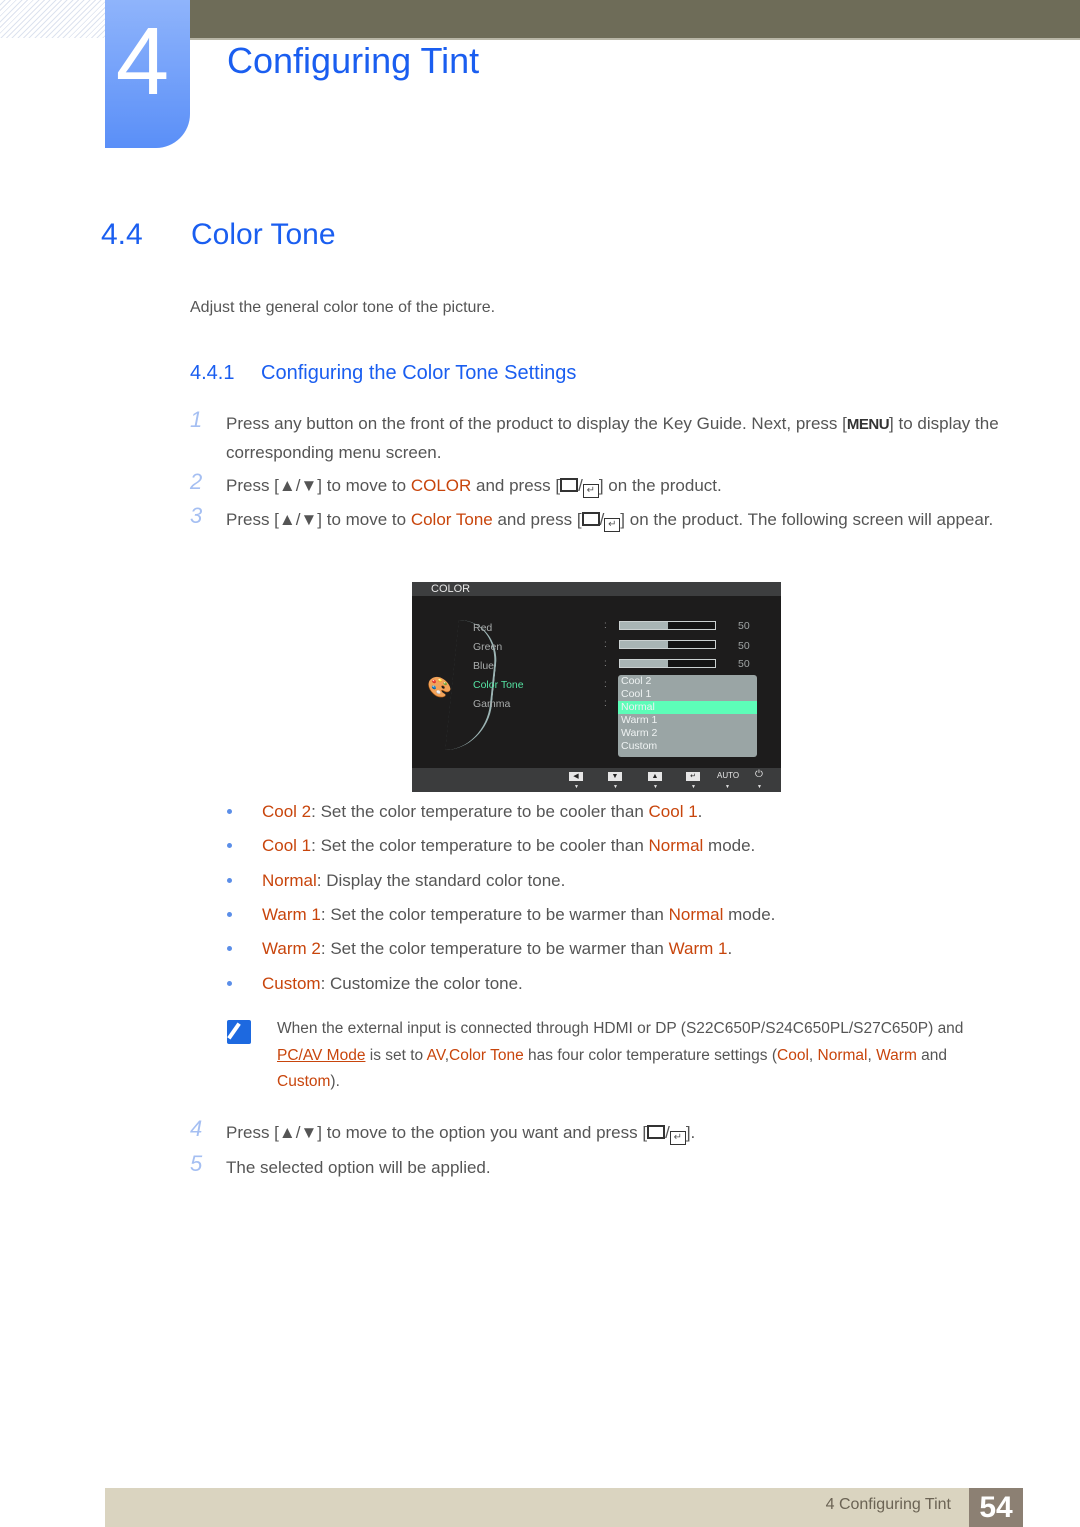 Image resolution: width=1080 pixels, height=1527 pixels. Describe the element at coordinates (687, 694) in the screenshot. I see `option-cool-1: Cool 1` at that location.